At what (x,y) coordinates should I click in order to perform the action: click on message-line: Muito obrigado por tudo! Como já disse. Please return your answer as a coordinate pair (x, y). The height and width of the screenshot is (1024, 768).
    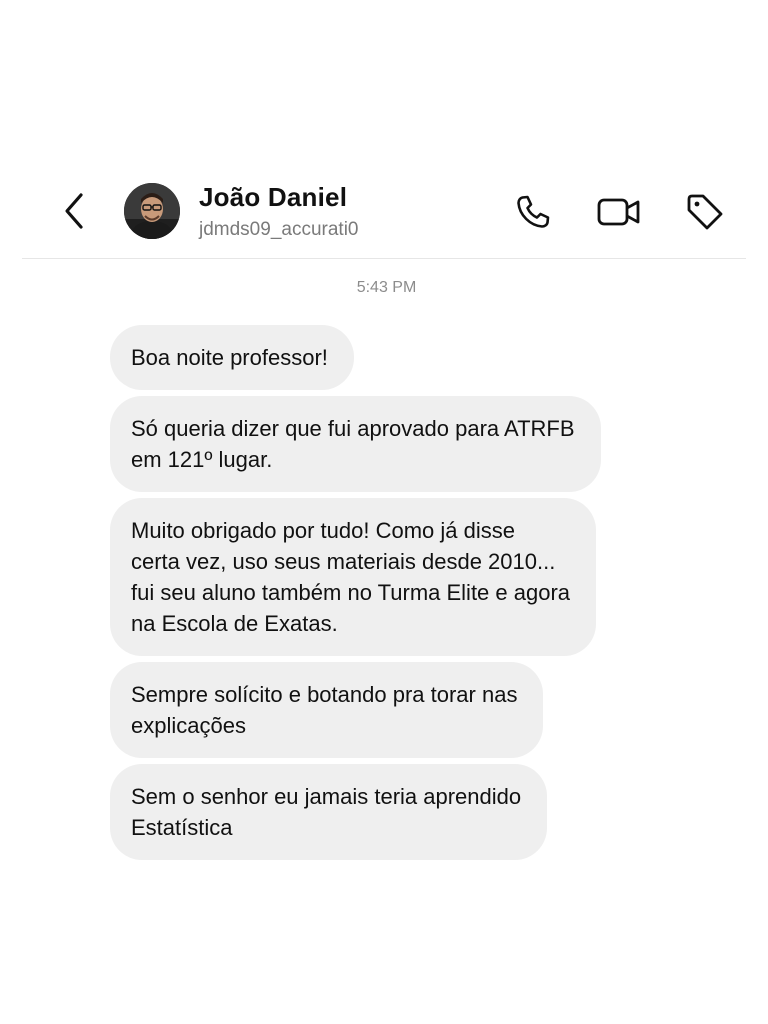
    Looking at the image, I should click on (323, 530).